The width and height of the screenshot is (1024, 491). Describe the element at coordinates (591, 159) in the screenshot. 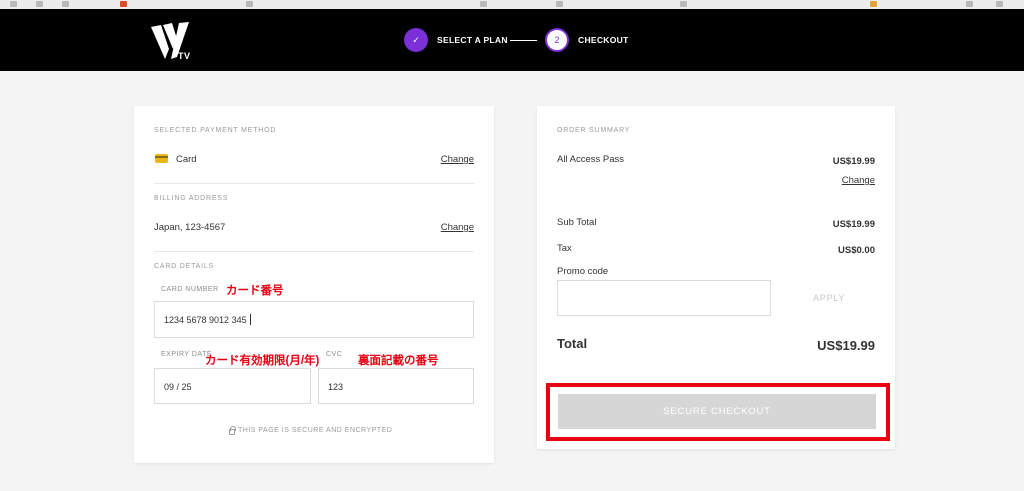

I see `item-name: All Access Pass` at that location.